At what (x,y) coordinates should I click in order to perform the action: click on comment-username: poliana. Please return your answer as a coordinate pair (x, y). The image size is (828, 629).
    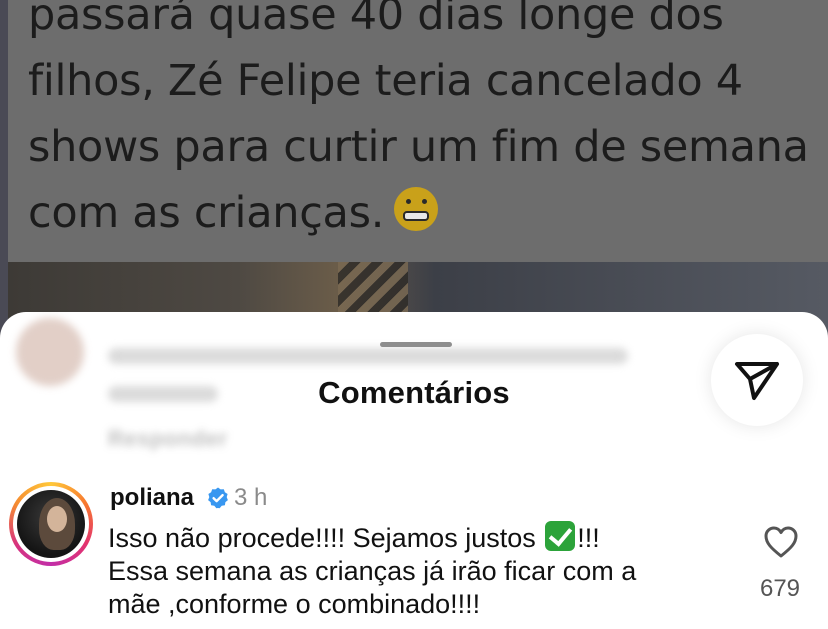
    Looking at the image, I should click on (152, 498).